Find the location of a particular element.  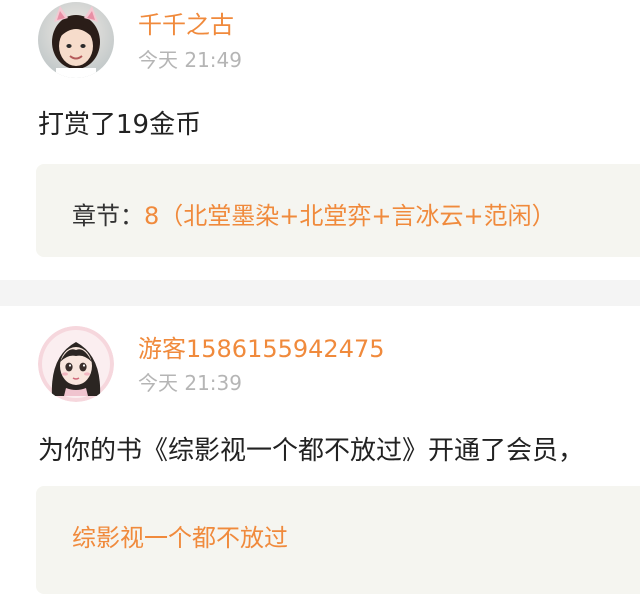

chapter-info: 章节：8（北堂墨染+北堂弈+言冰云+范闲） is located at coordinates (314, 213).